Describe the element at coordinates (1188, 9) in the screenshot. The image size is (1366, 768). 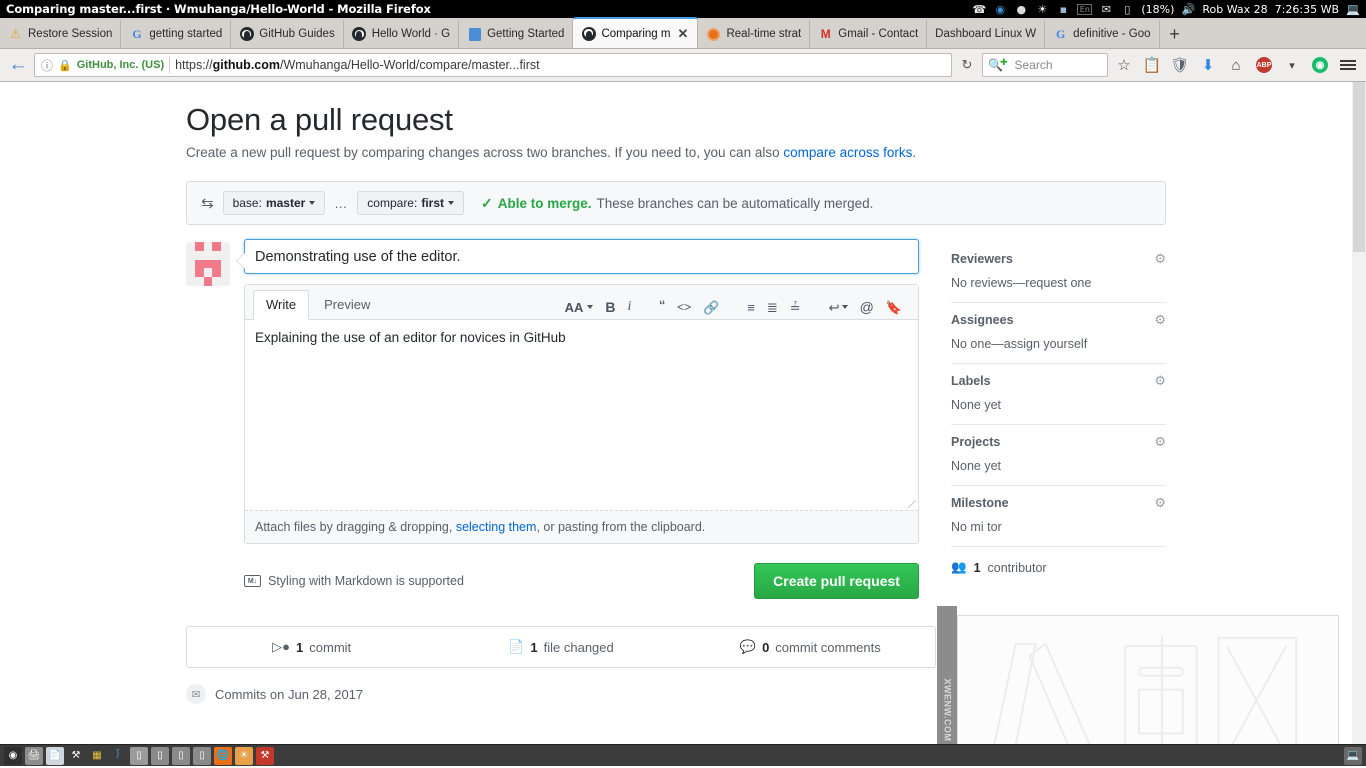
I see `volume-icon: 🔊` at that location.